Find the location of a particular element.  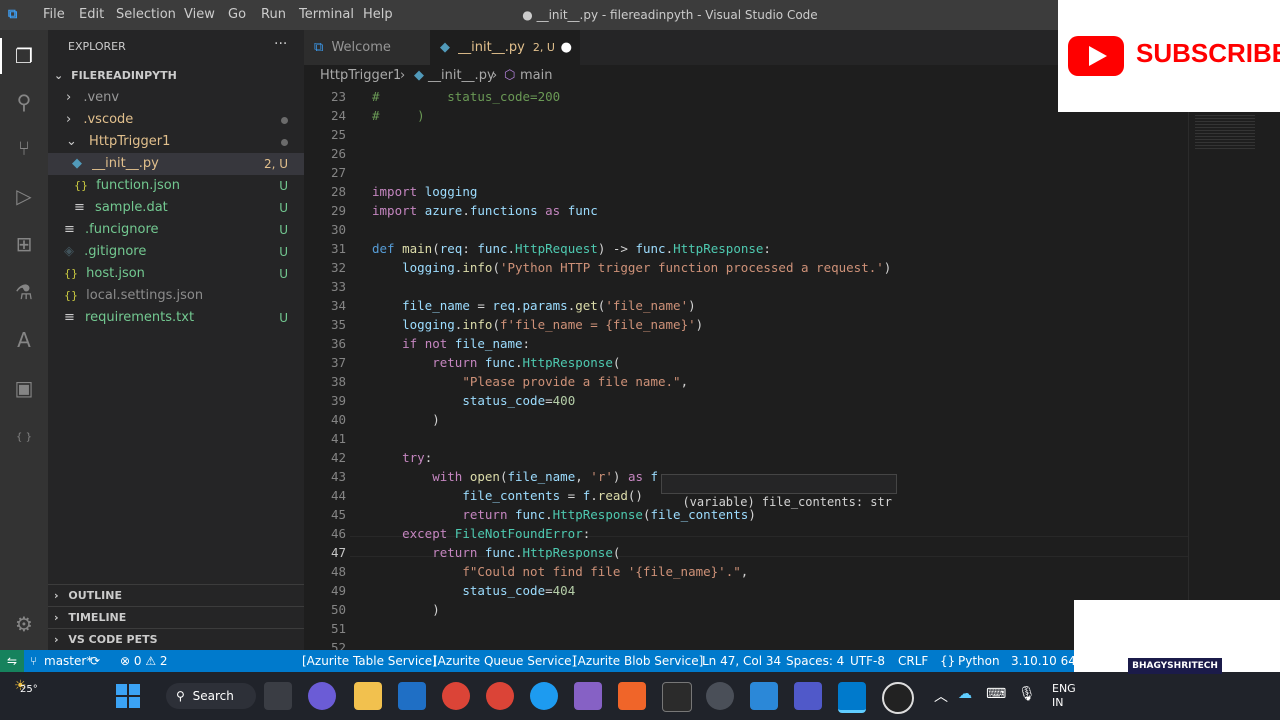

file-explorer-icon is located at coordinates (368, 696).